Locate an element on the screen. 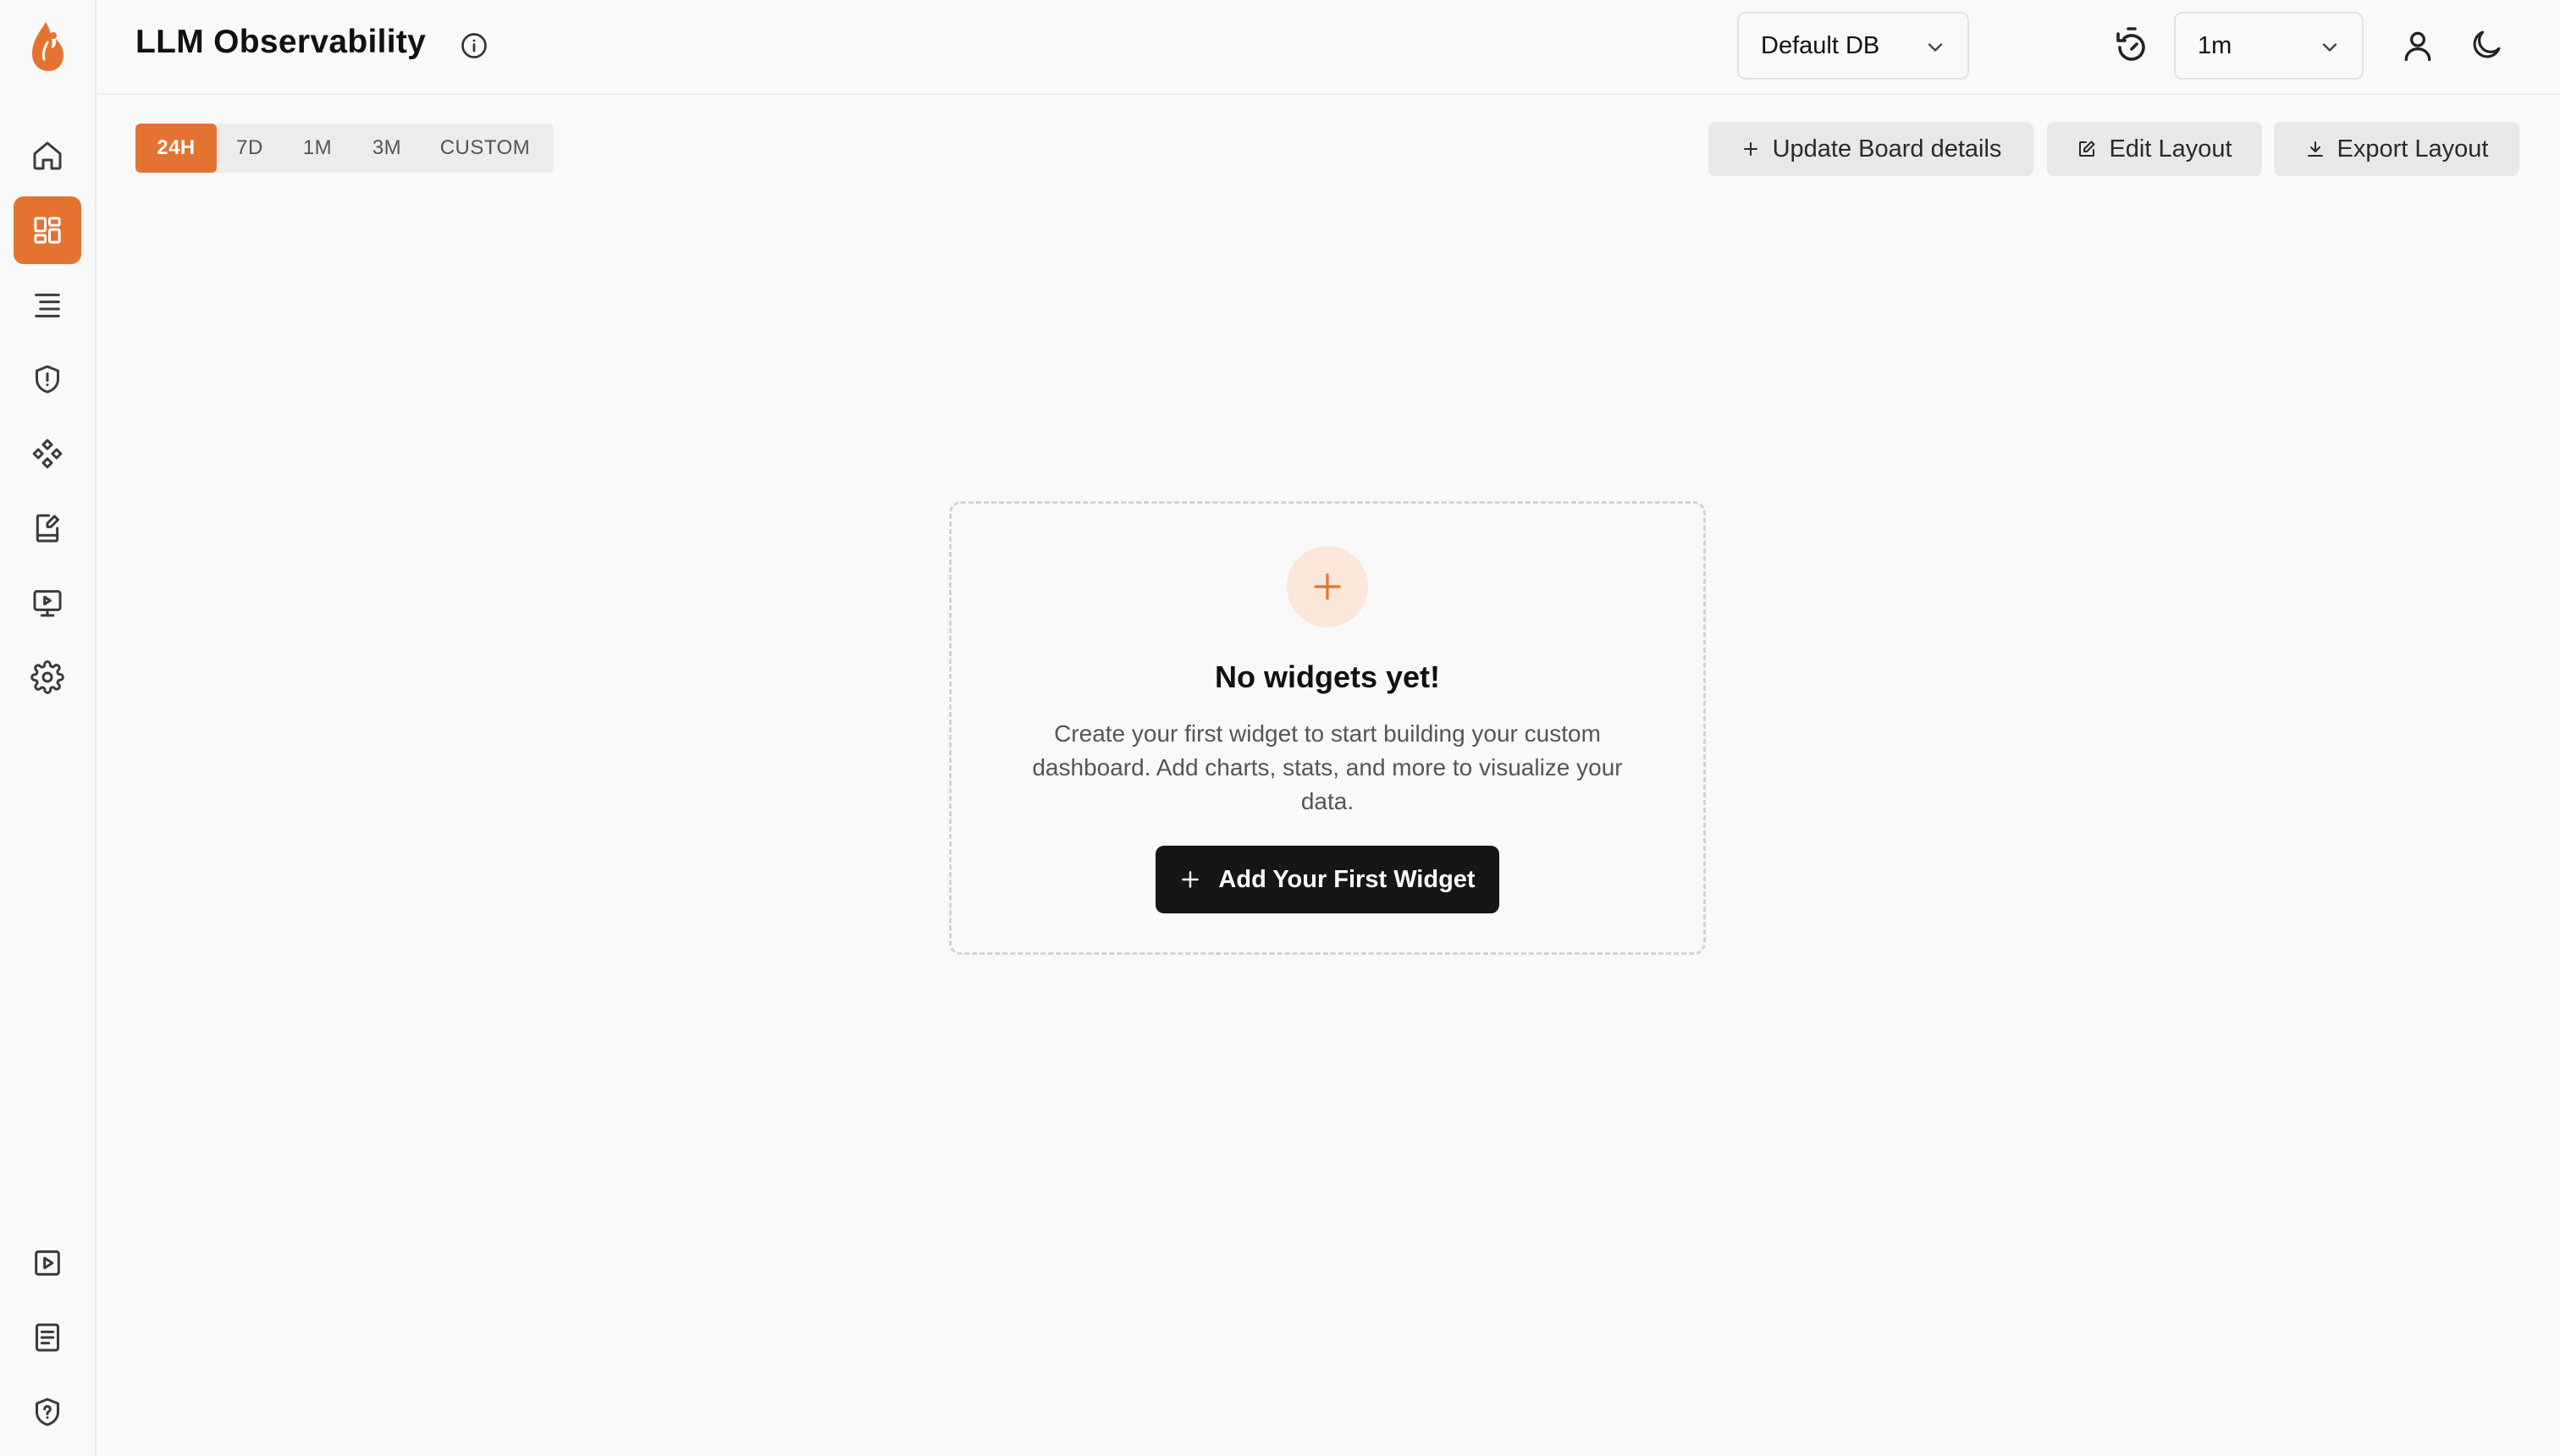  update-board-details-button: Update Board details is located at coordinates (1870, 149).